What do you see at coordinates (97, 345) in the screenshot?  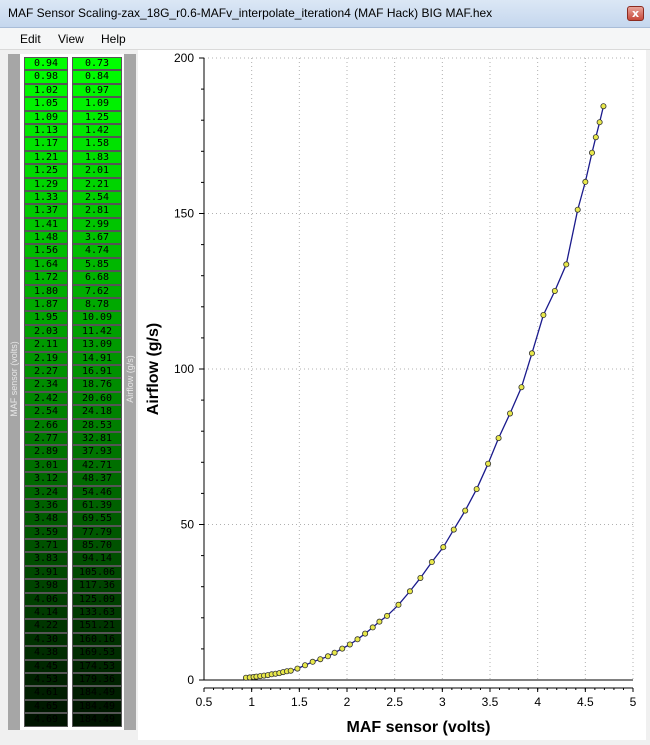 I see `airflow-cell: 13.09` at bounding box center [97, 345].